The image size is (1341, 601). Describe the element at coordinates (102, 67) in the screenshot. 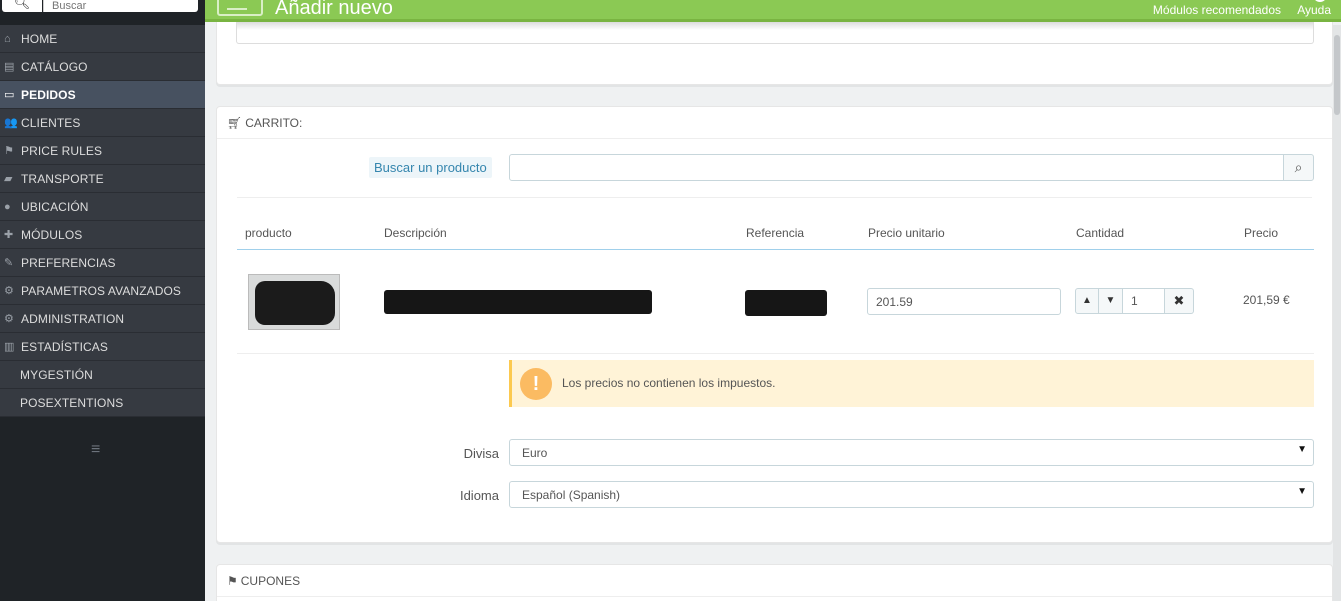

I see `sidebar-item-catálogo: ▤ CATÁLOGO` at that location.